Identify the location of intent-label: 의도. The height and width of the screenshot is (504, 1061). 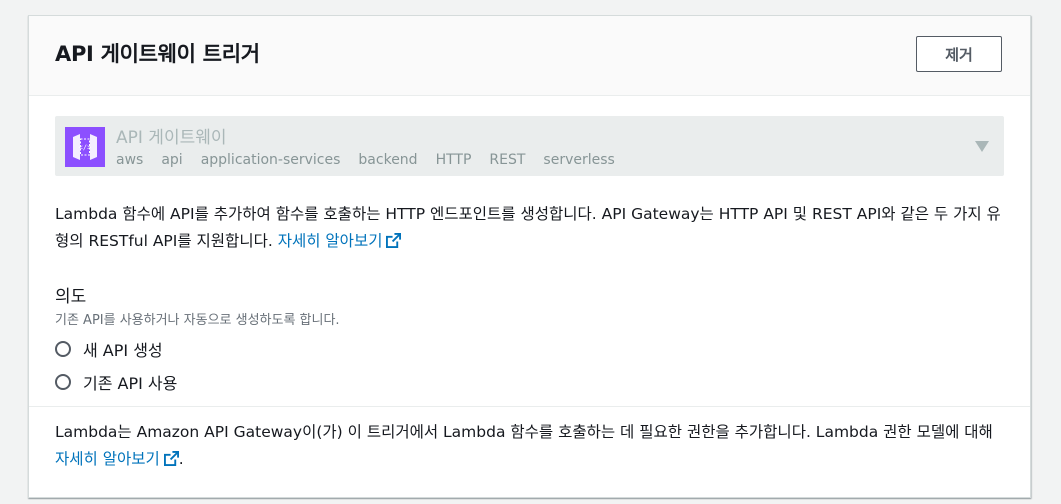
(71, 297).